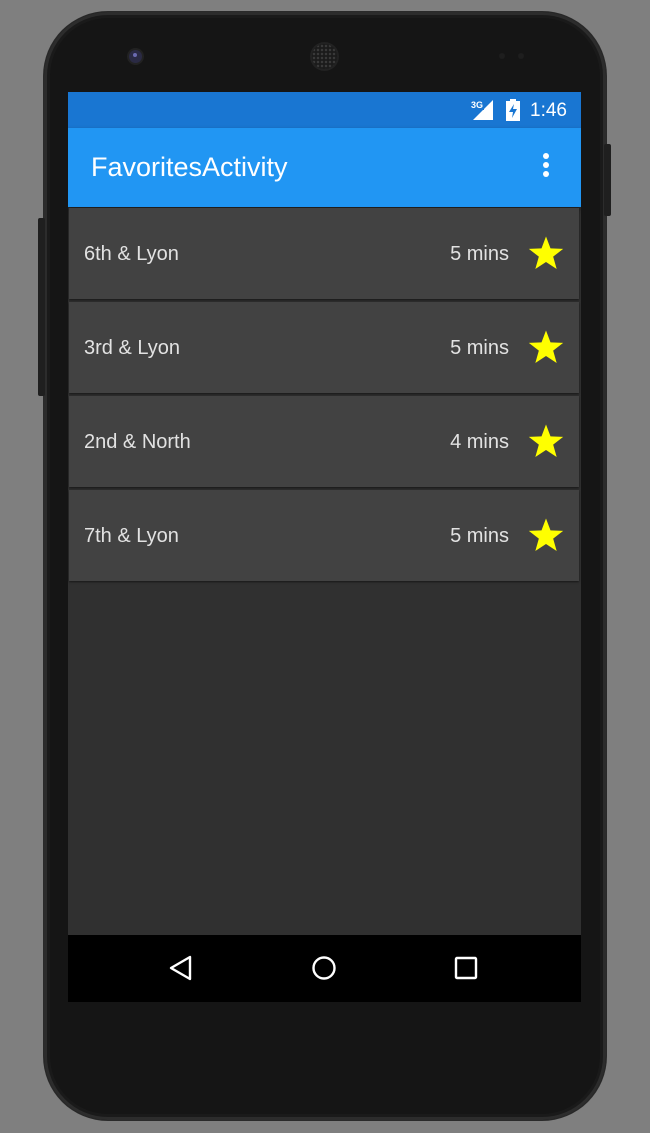 This screenshot has width=650, height=1133. Describe the element at coordinates (324, 56) in the screenshot. I see `earpiece-speaker` at that location.